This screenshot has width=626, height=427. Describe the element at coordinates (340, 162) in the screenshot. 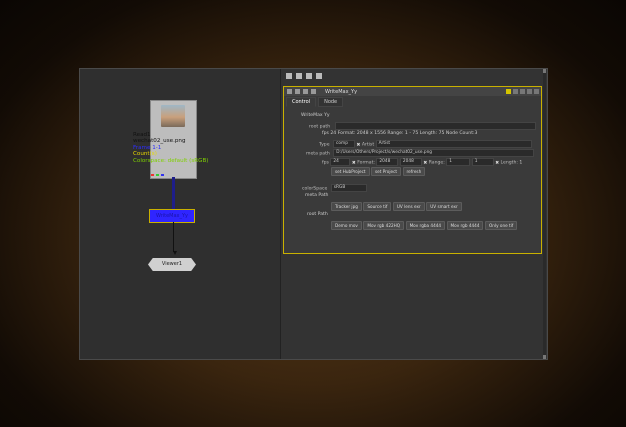

I see `fps-dropdown: 24` at that location.